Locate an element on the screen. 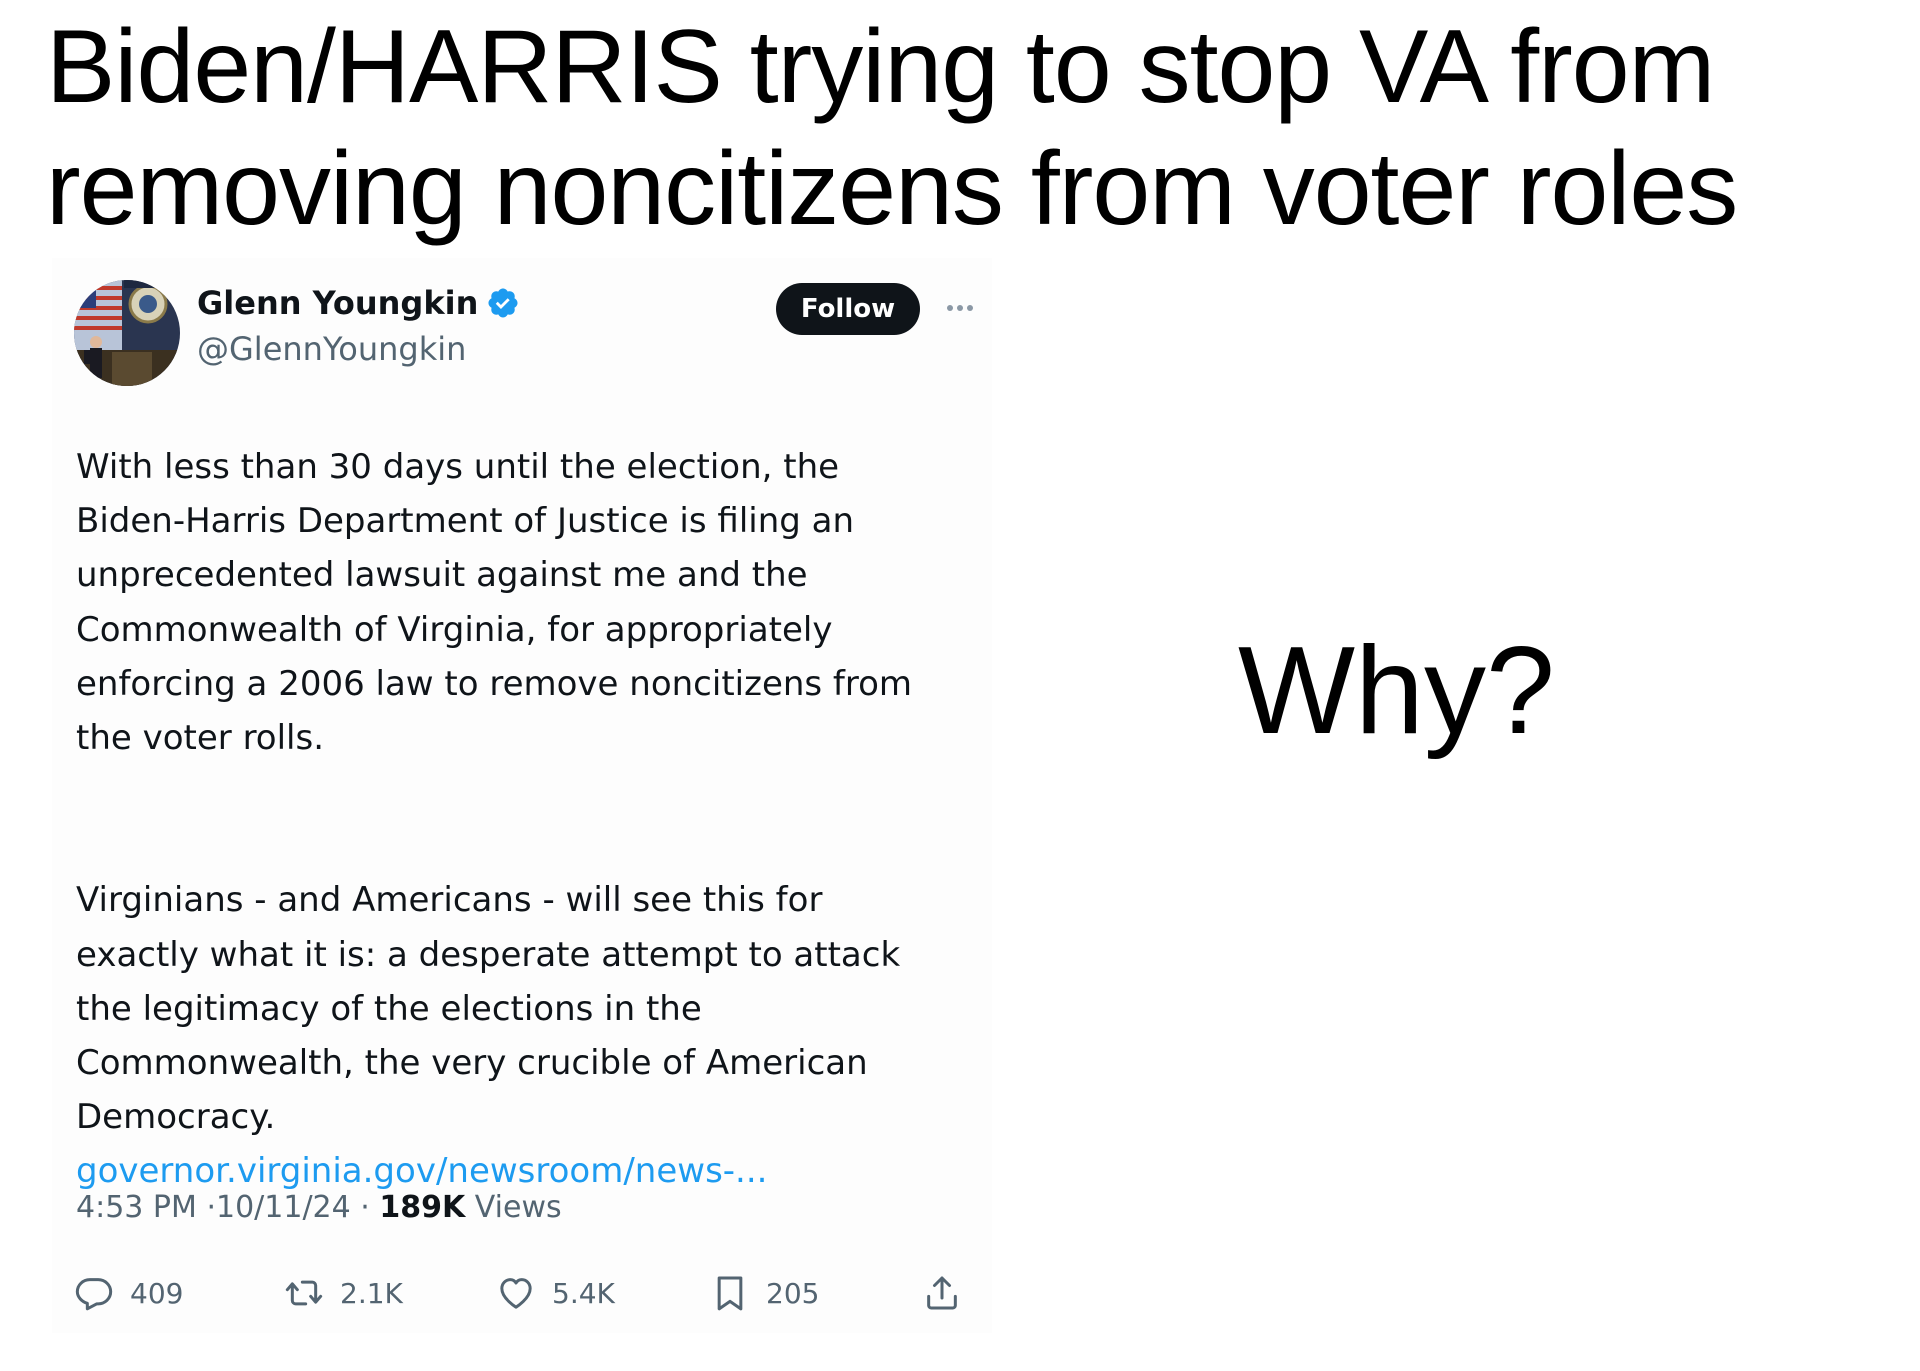 The image size is (1920, 1371). tweet-time: 4:53 PM is located at coordinates (136, 1207).